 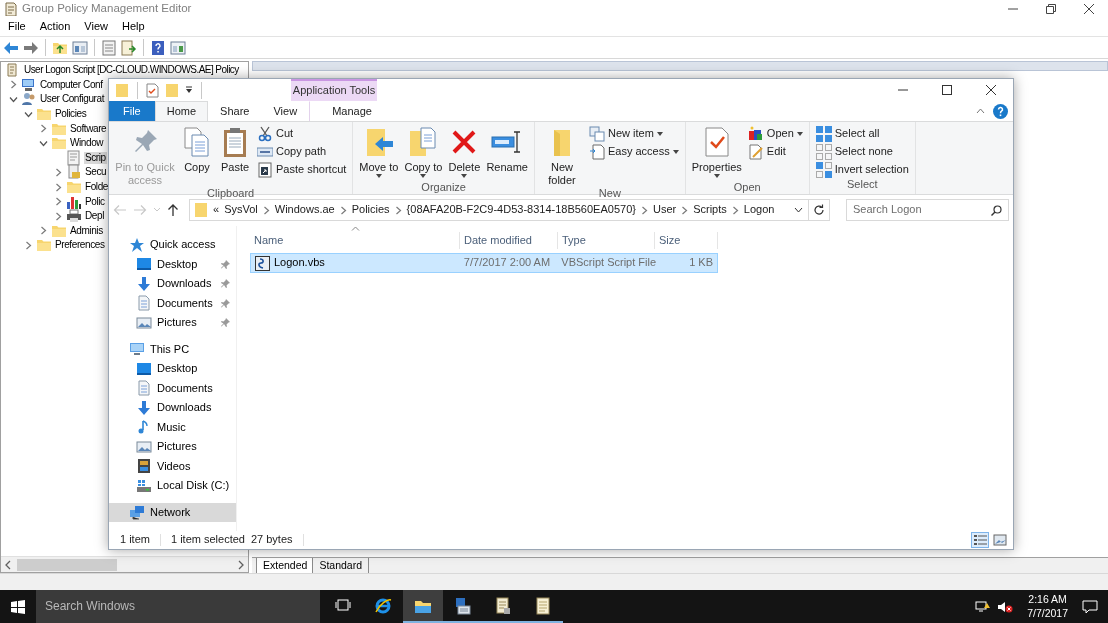 I want to click on ribbon-button: Select all, so click(x=862, y=133).